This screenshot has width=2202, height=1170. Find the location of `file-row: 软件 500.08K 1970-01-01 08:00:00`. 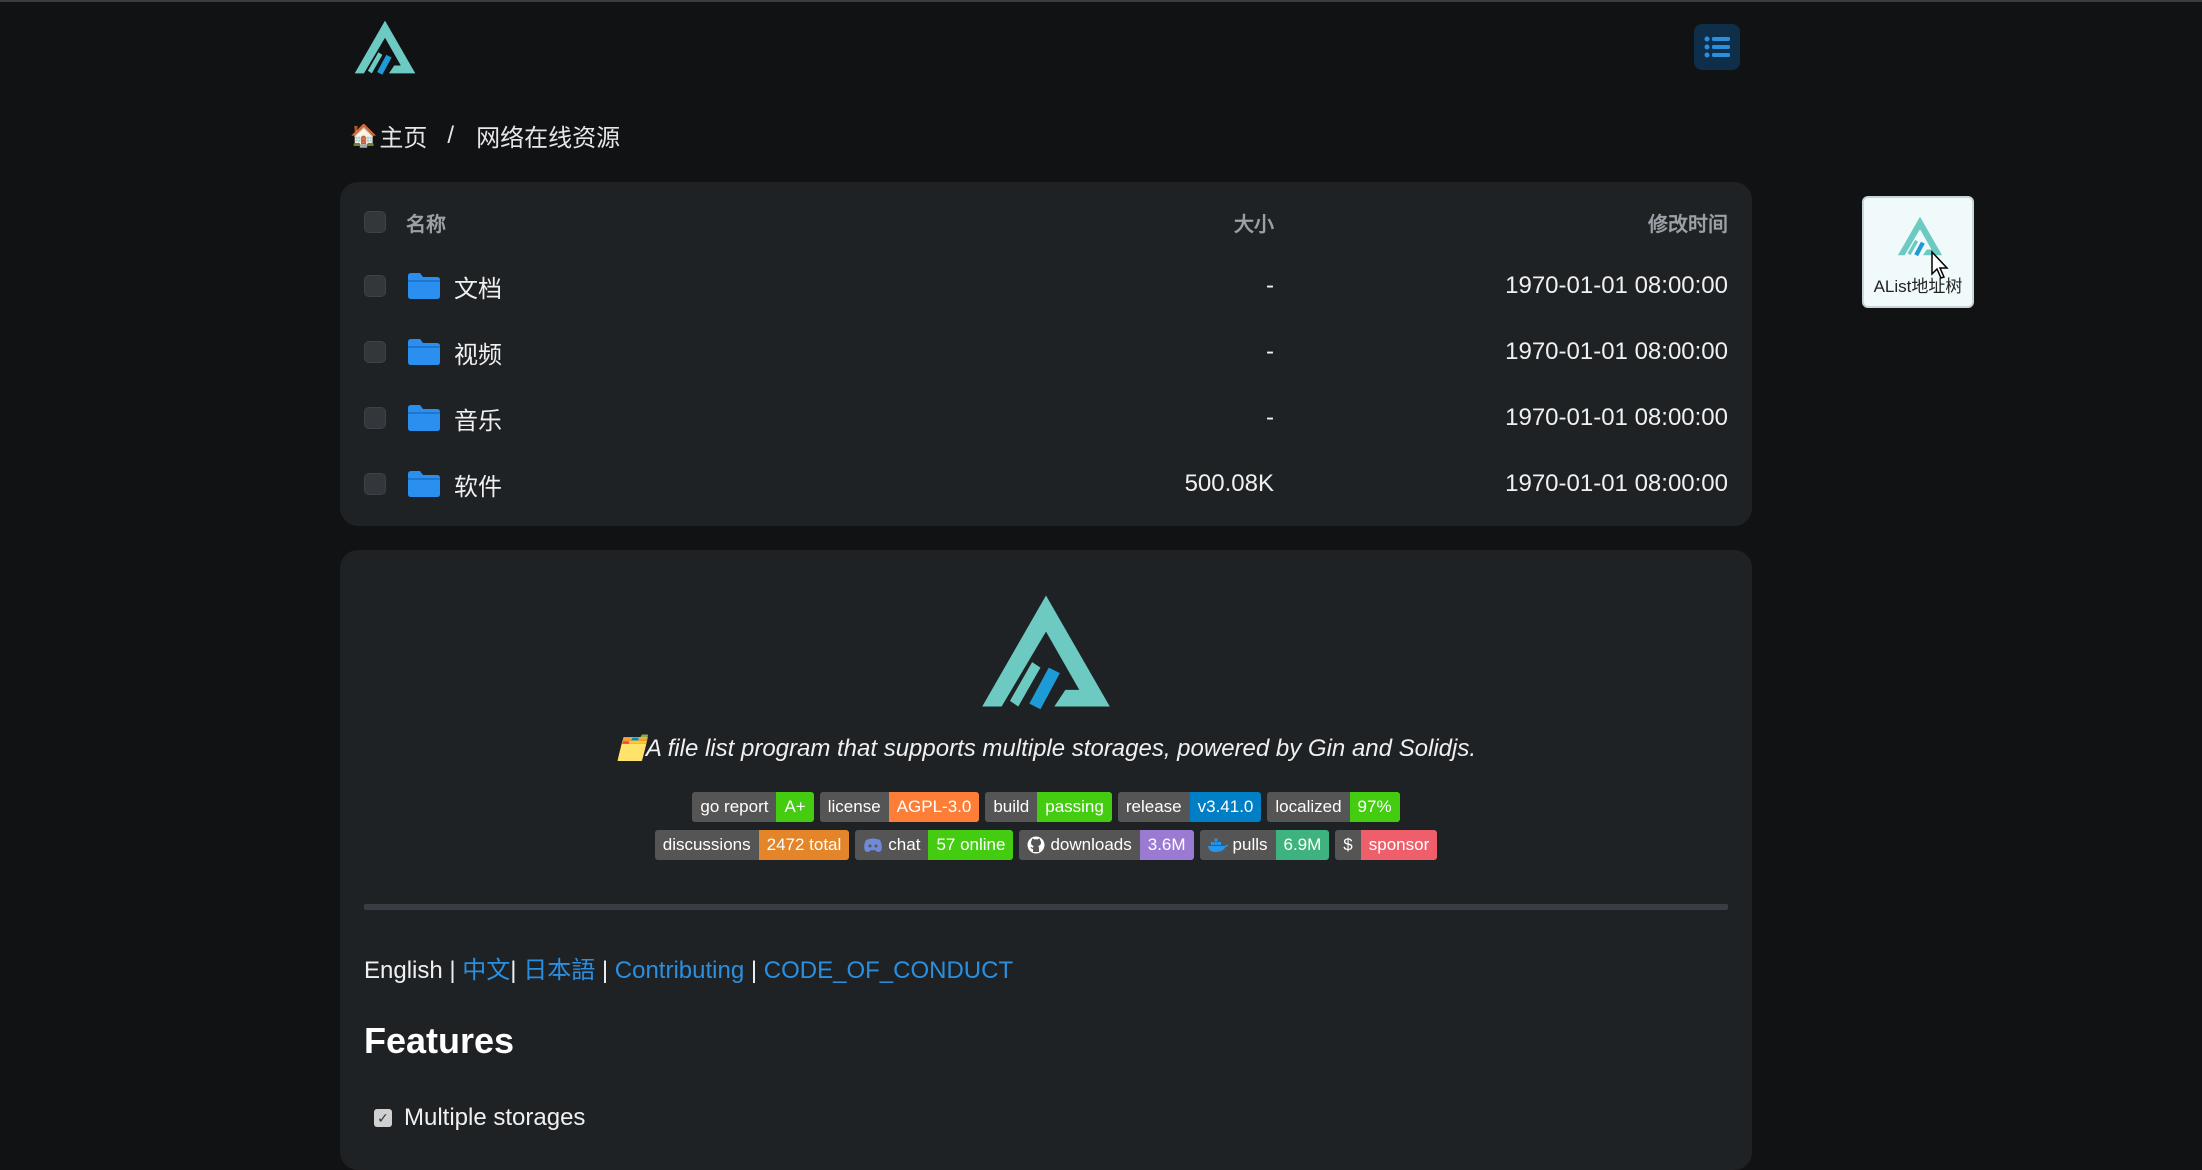

file-row: 软件 500.08K 1970-01-01 08:00:00 is located at coordinates (1046, 484).